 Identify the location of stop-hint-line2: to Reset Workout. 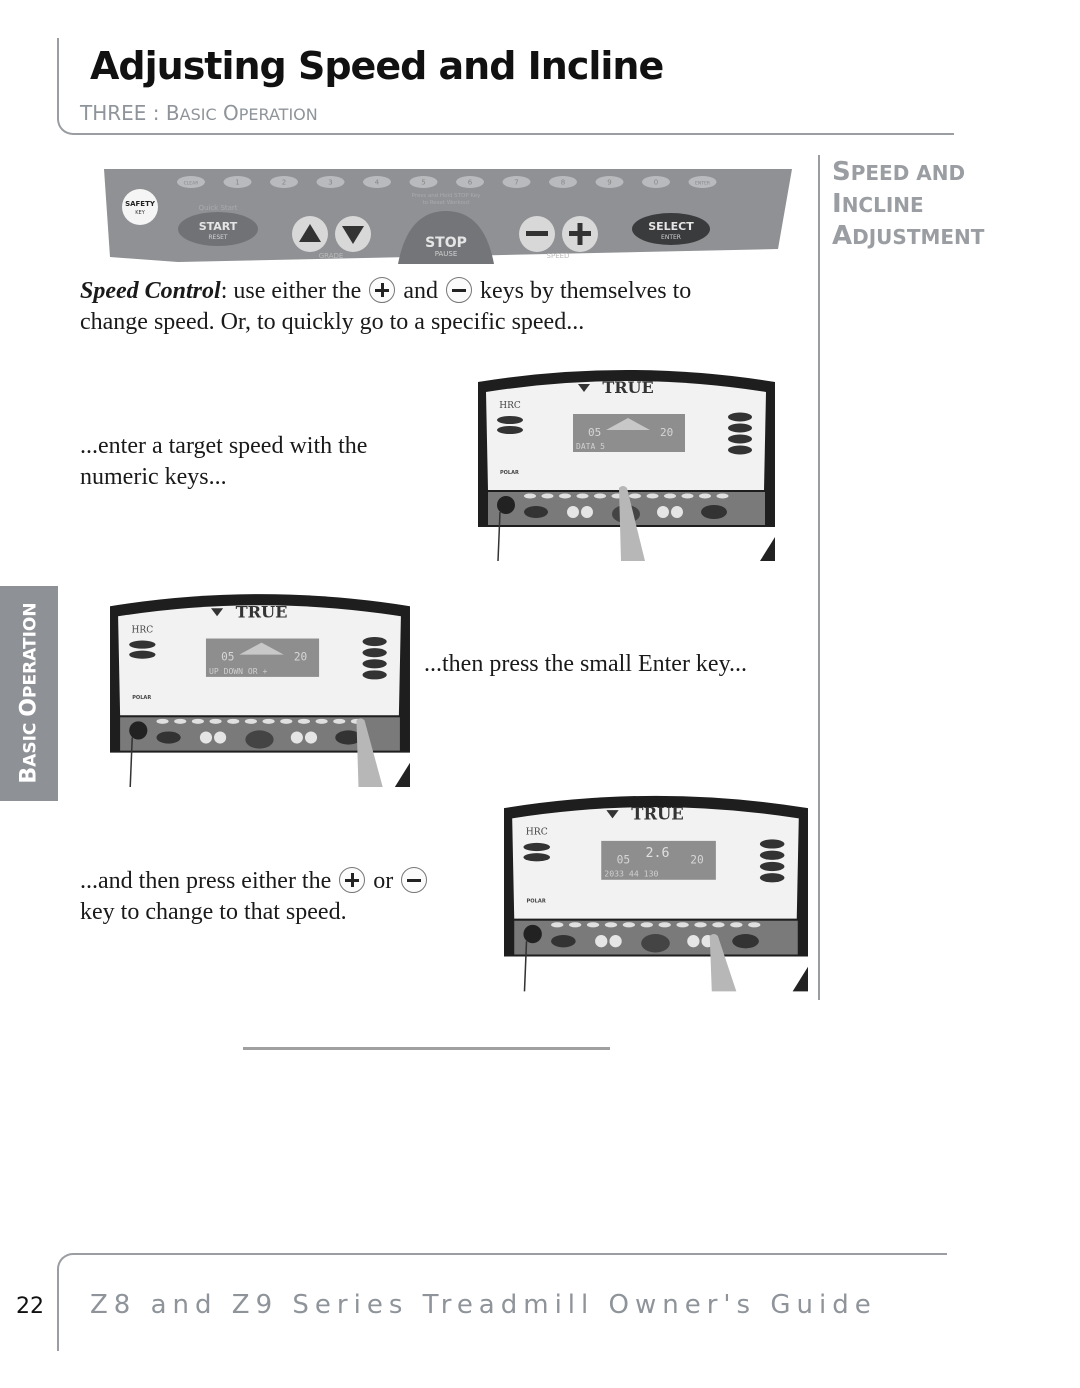
(446, 203).